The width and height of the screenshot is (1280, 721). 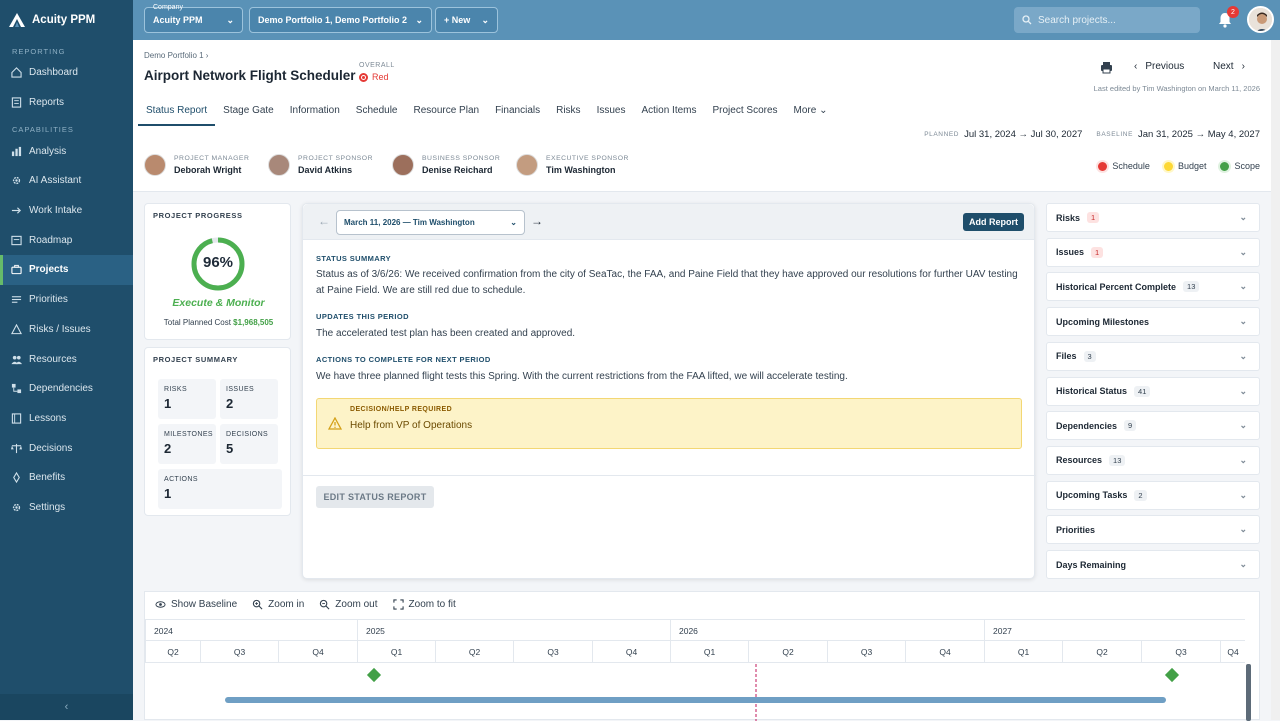 What do you see at coordinates (249, 399) in the screenshot?
I see `summary-issues: ISSUES 2` at bounding box center [249, 399].